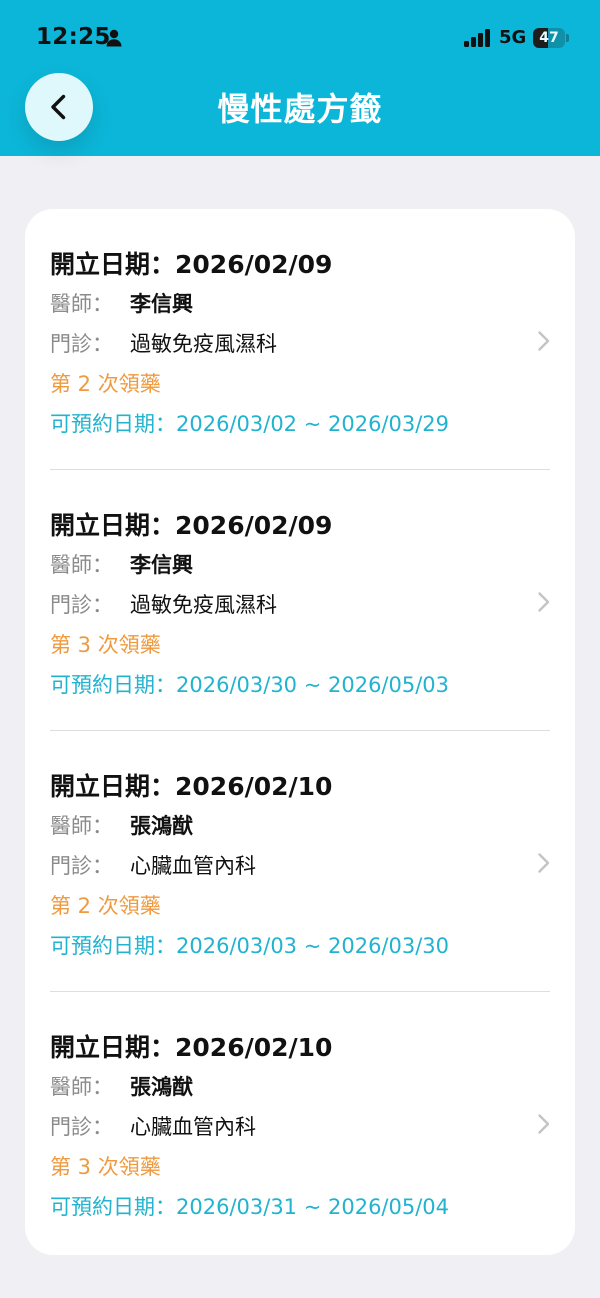  What do you see at coordinates (313, 424) in the screenshot?
I see `booking-range: 2026/03/02 ~ 2026/03/29` at bounding box center [313, 424].